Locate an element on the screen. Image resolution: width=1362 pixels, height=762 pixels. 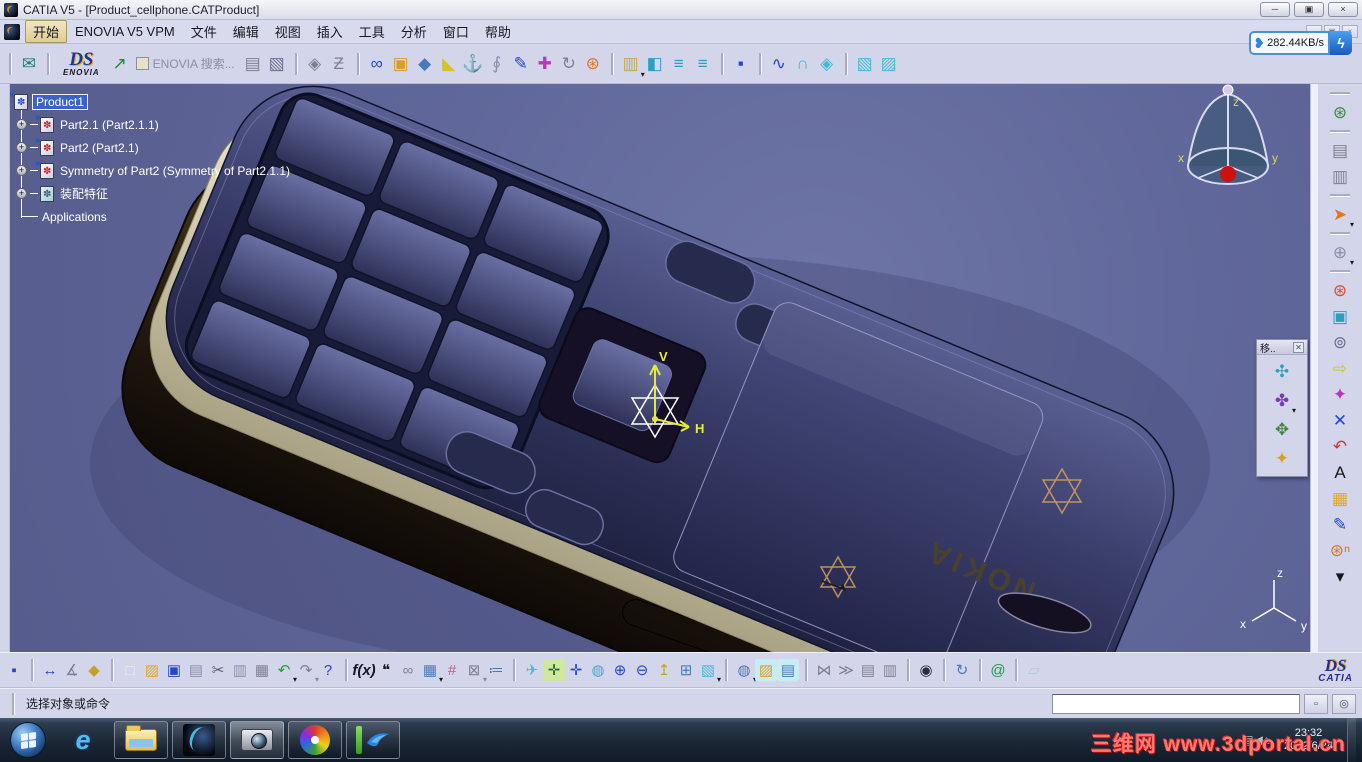
clipboard-doc-icon-1: ▤ is located at coordinates (1340, 150).